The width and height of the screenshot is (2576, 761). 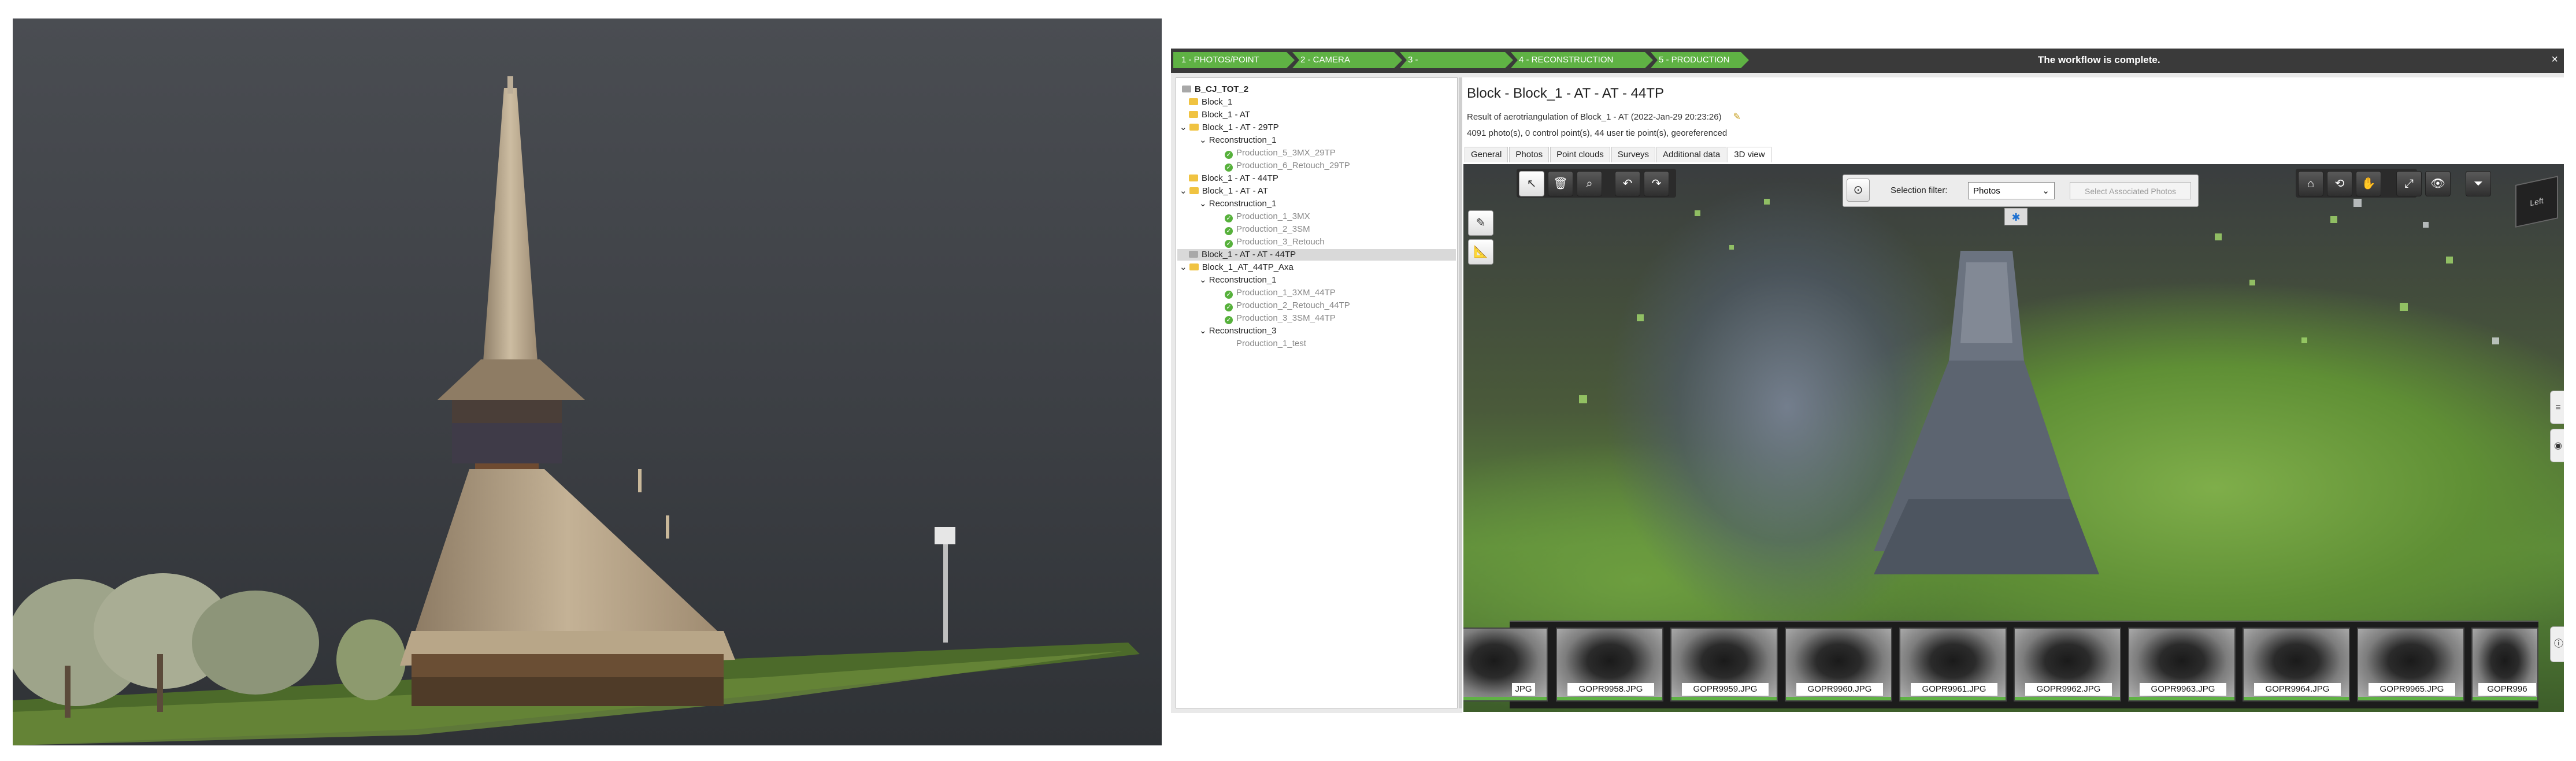 What do you see at coordinates (1226, 115) in the screenshot?
I see `tree-item-label: Block_1 - AT` at bounding box center [1226, 115].